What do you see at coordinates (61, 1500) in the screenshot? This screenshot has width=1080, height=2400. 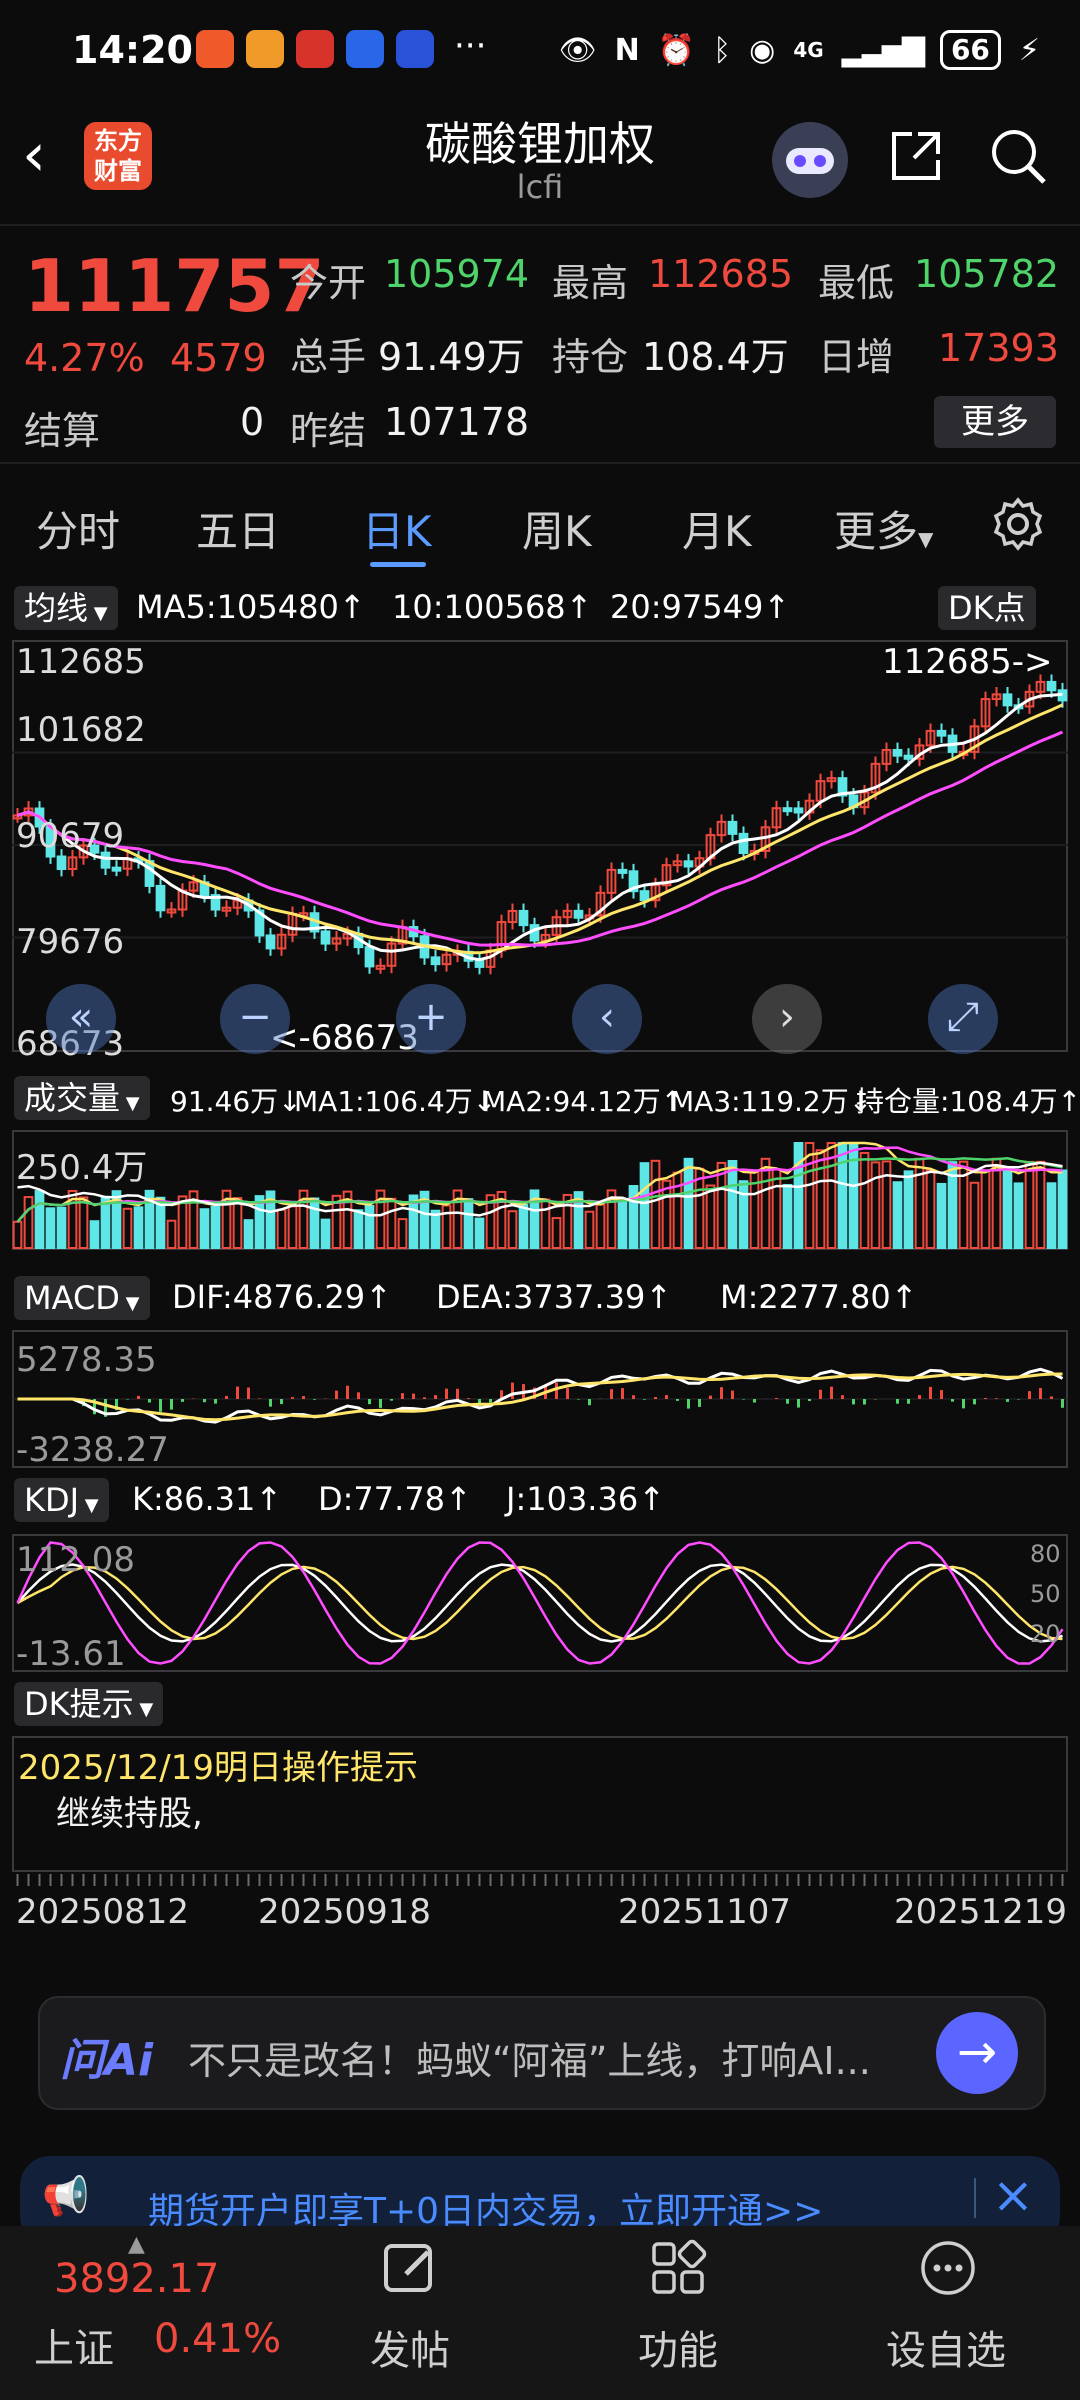 I see `kdj-toggle: KDJ ▼` at bounding box center [61, 1500].